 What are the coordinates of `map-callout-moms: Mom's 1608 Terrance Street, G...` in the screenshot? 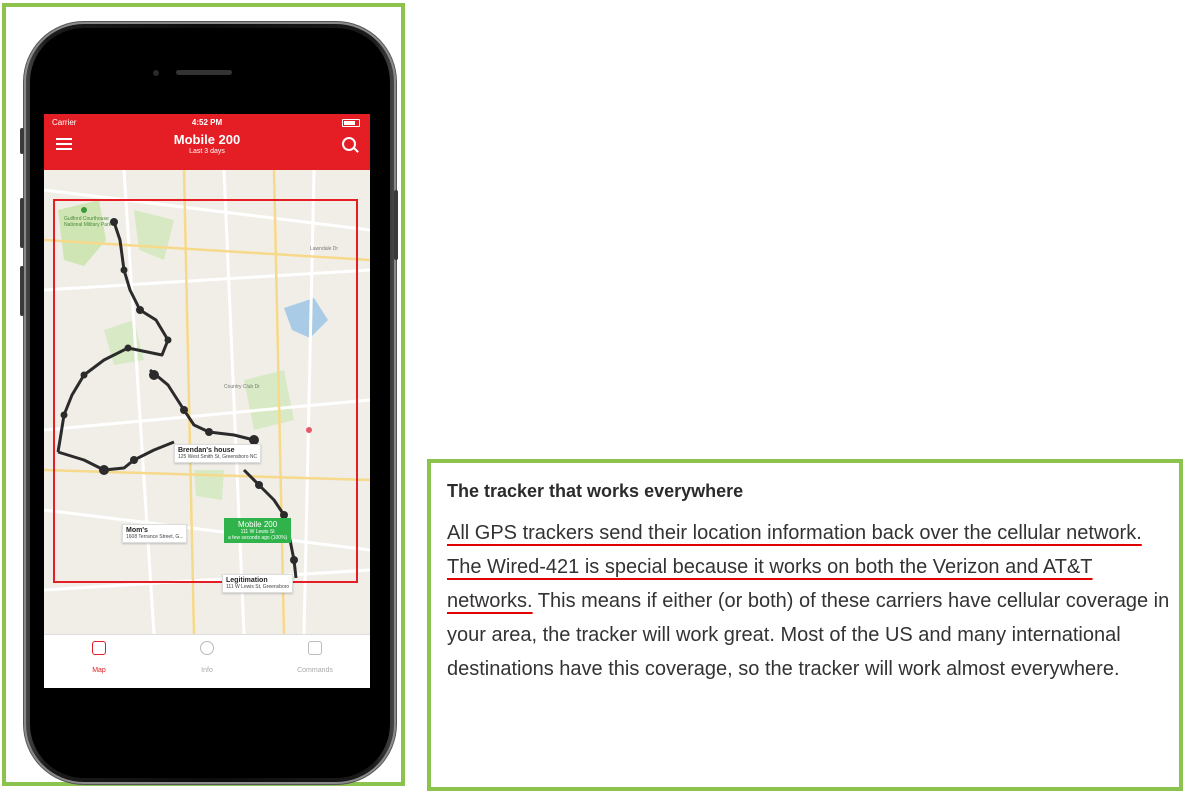 It's located at (155, 533).